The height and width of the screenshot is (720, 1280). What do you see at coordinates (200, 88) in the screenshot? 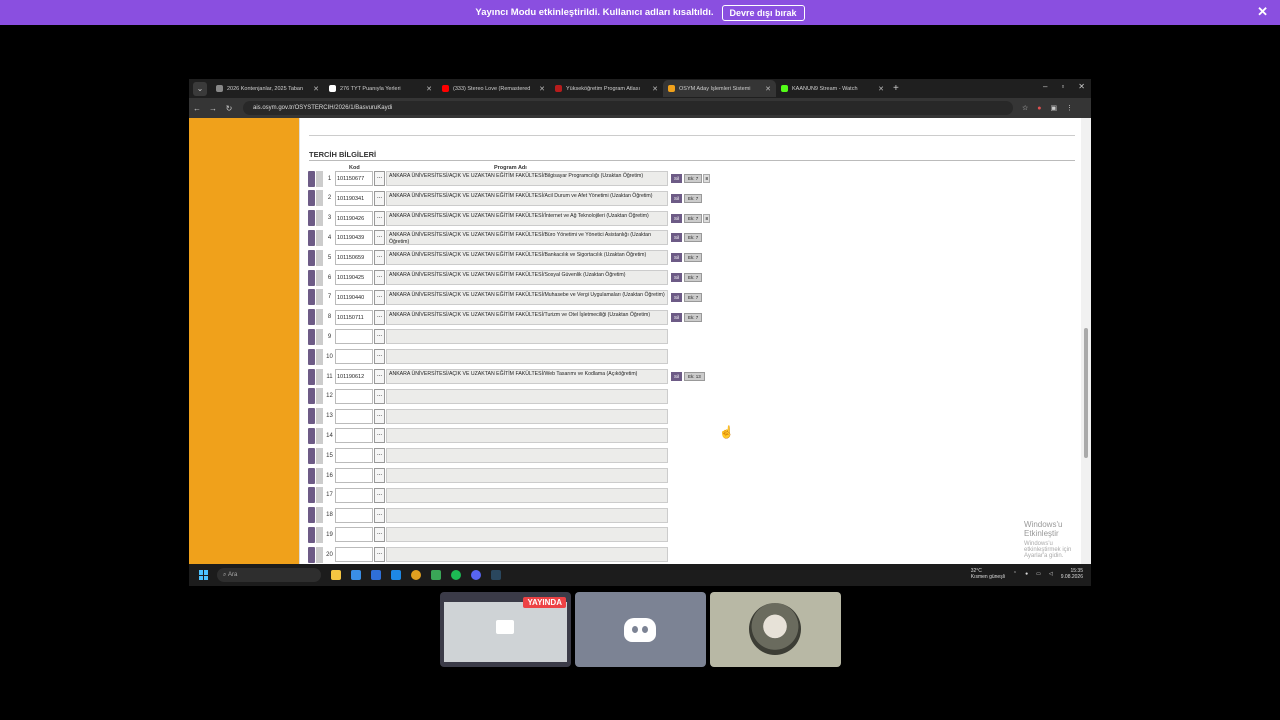
I see `tab-search-icon: ⌄` at bounding box center [200, 88].